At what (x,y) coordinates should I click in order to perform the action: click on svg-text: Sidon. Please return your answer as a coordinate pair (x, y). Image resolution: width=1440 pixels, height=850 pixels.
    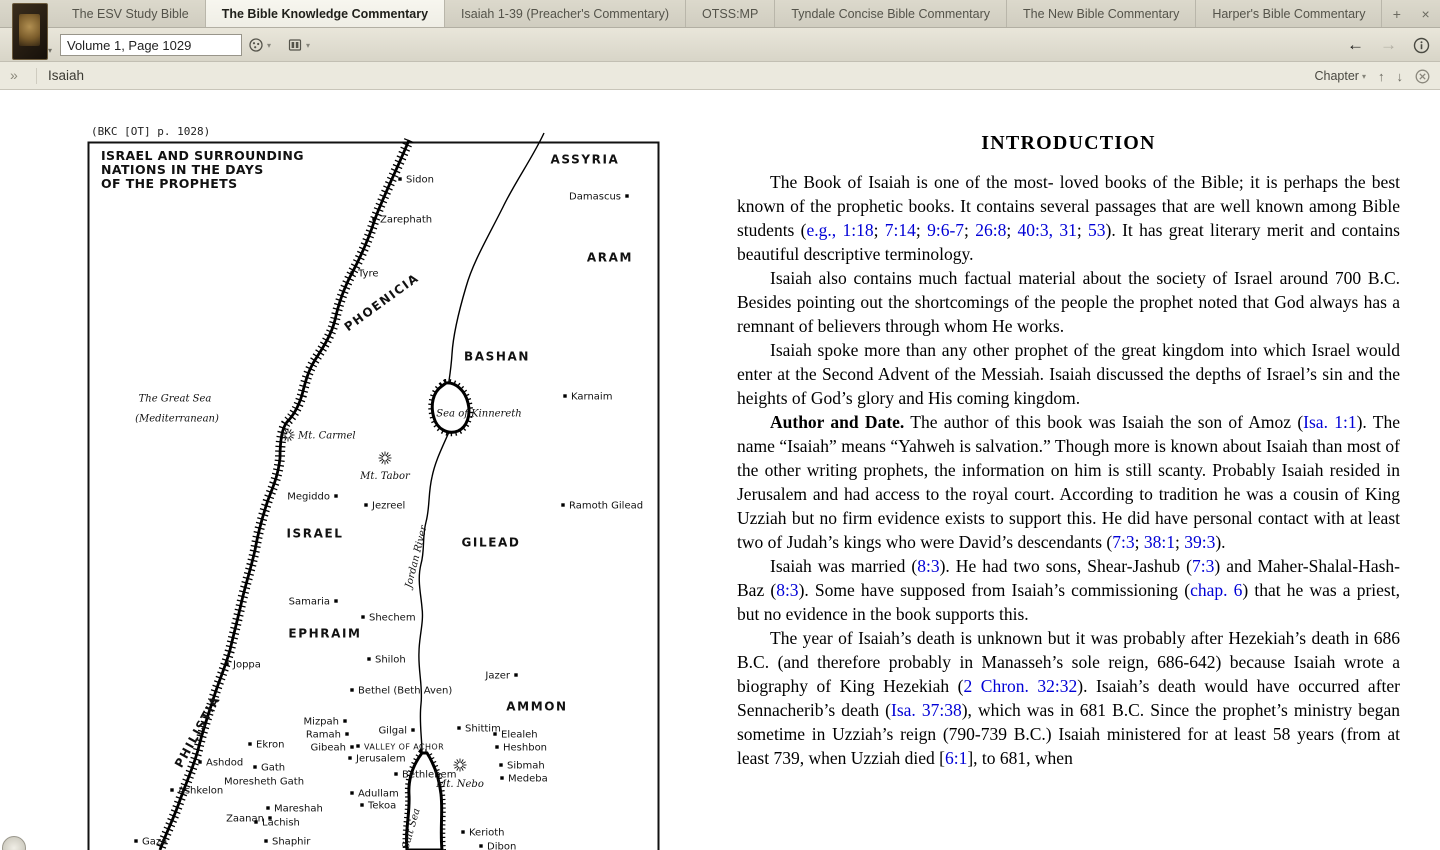
    Looking at the image, I should click on (420, 180).